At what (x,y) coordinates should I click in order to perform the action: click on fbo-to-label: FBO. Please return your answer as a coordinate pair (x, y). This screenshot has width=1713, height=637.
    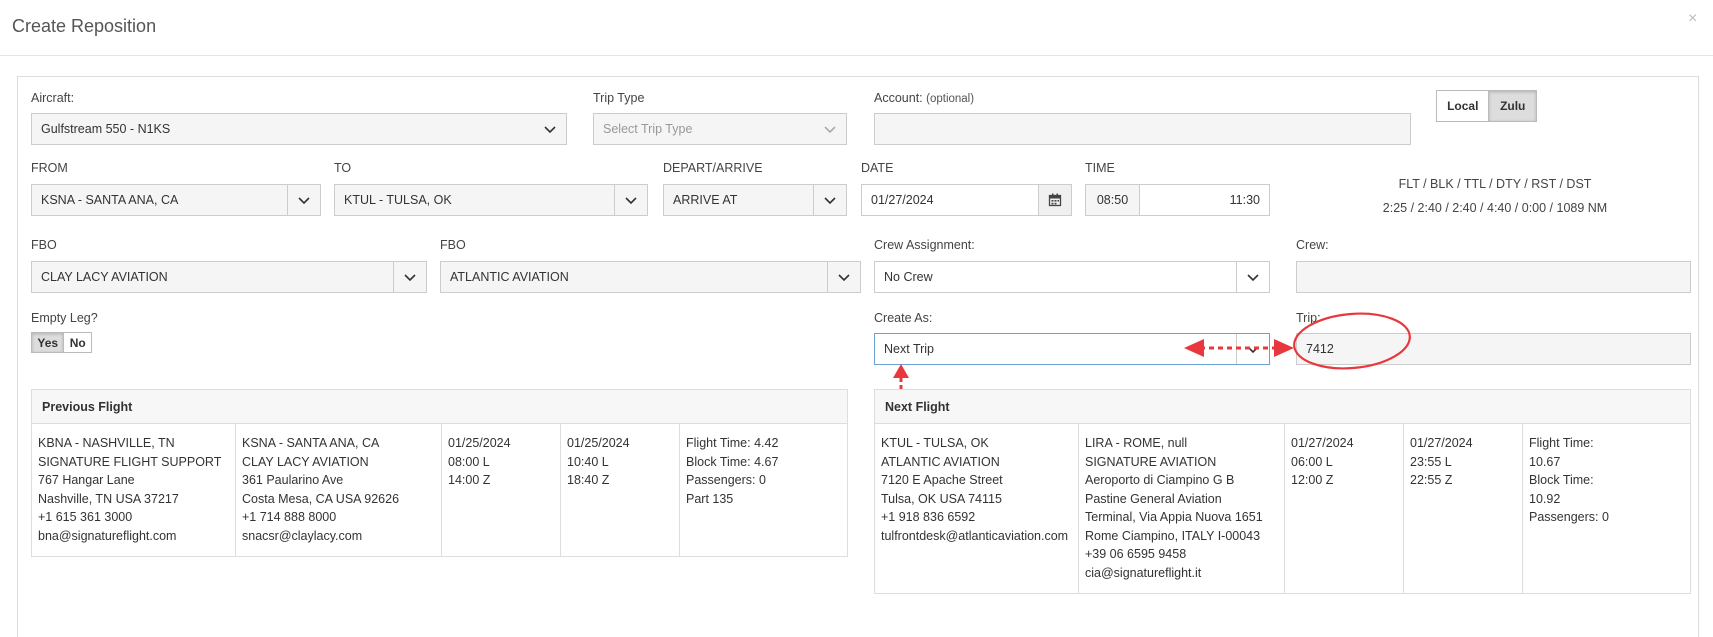
    Looking at the image, I should click on (453, 245).